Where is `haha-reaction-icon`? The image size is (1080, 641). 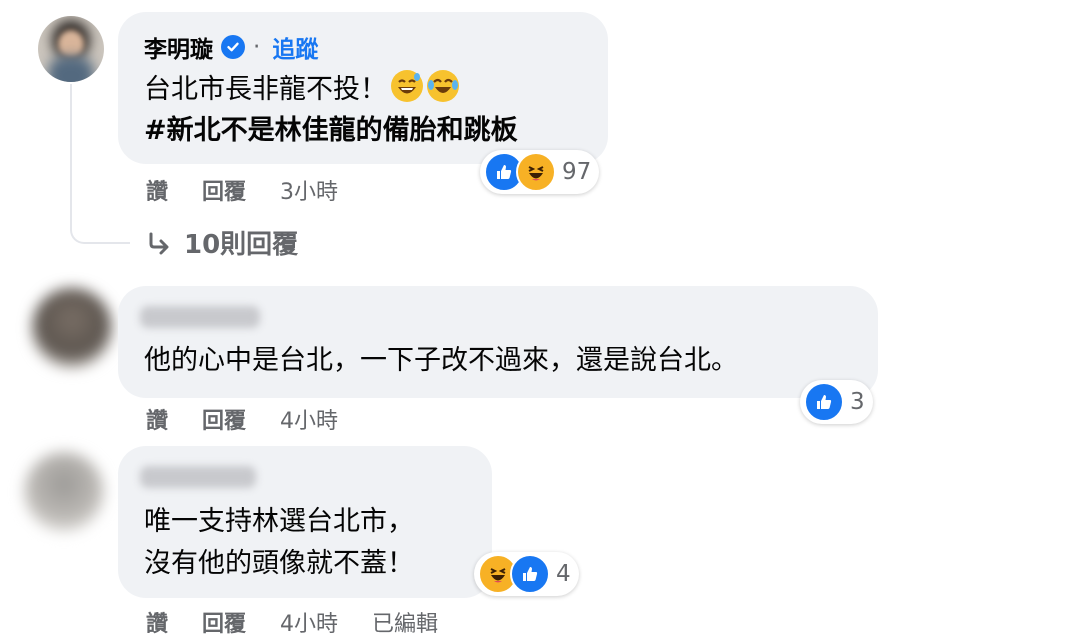 haha-reaction-icon is located at coordinates (536, 172).